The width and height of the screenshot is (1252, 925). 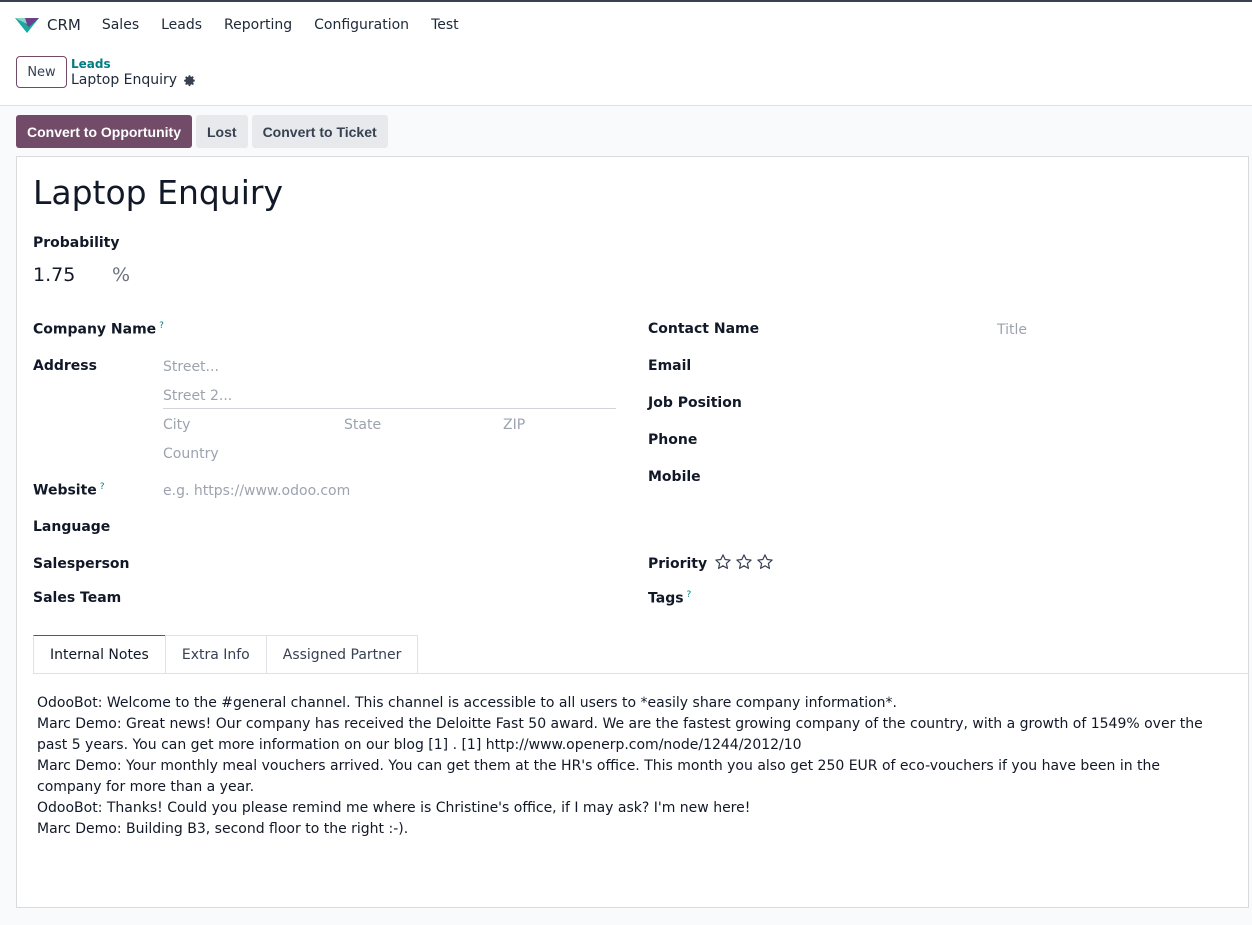 I want to click on tab-divider, so click(x=641, y=673).